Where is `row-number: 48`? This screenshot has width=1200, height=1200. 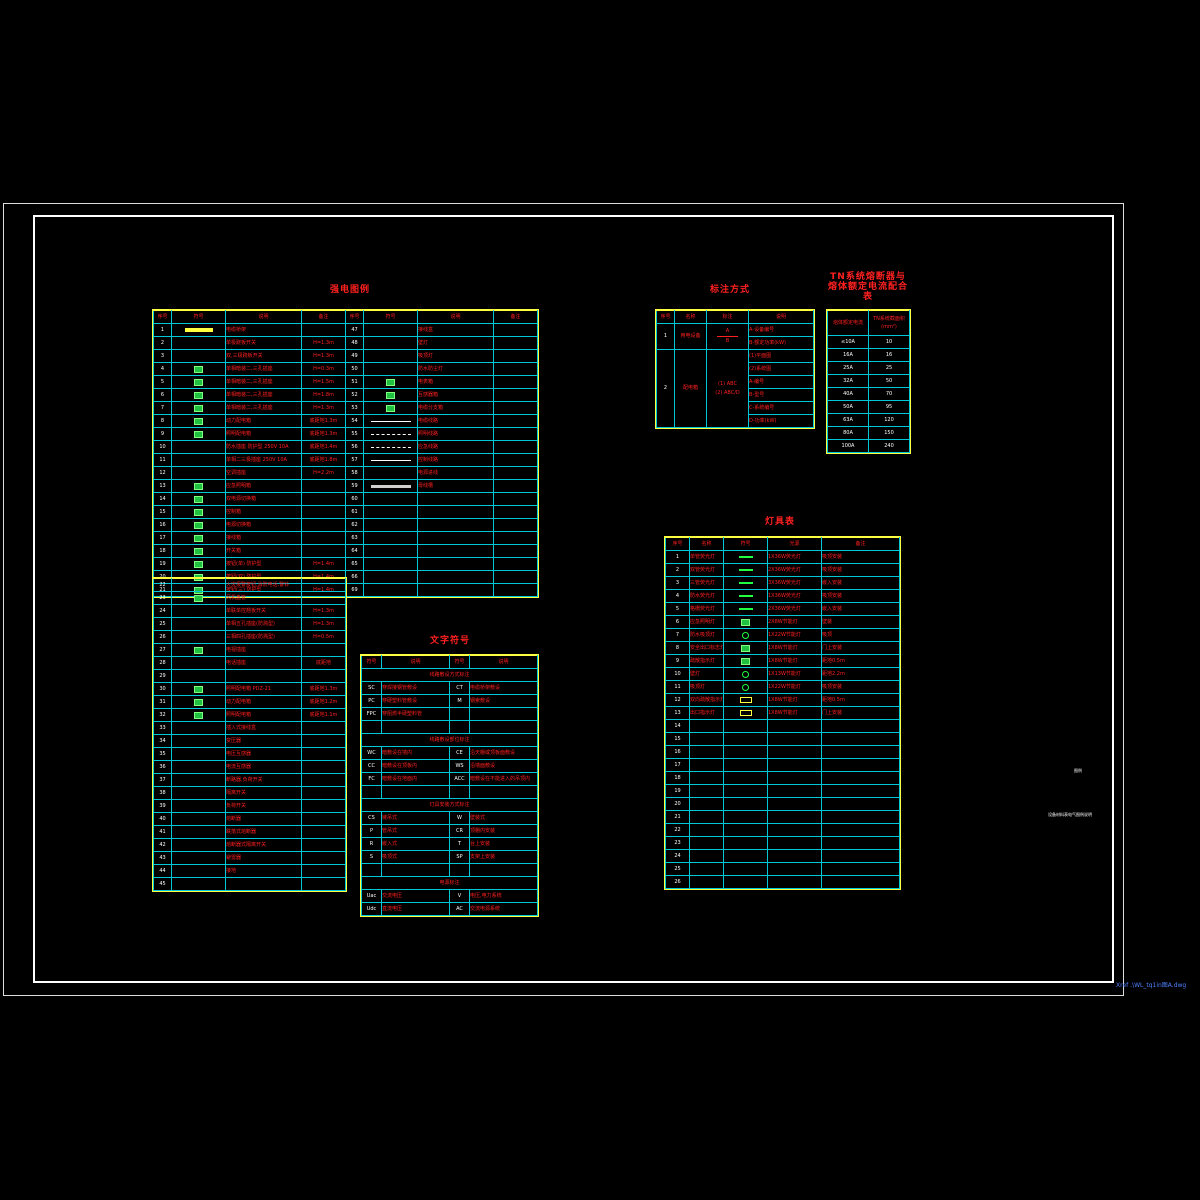 row-number: 48 is located at coordinates (354, 343).